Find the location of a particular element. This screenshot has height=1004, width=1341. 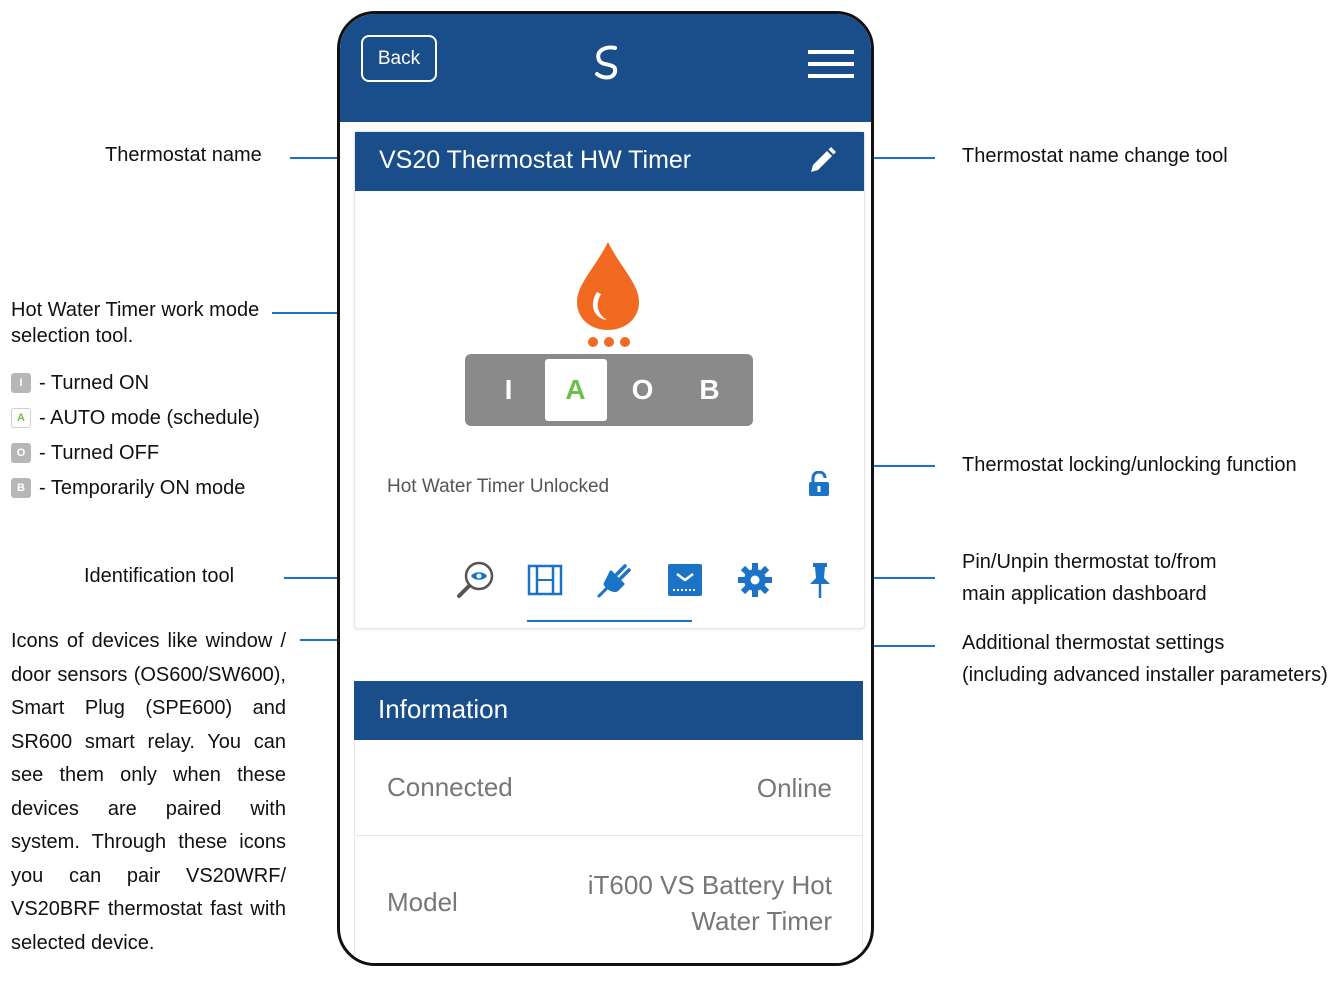

mode-off-button: O is located at coordinates (643, 390).